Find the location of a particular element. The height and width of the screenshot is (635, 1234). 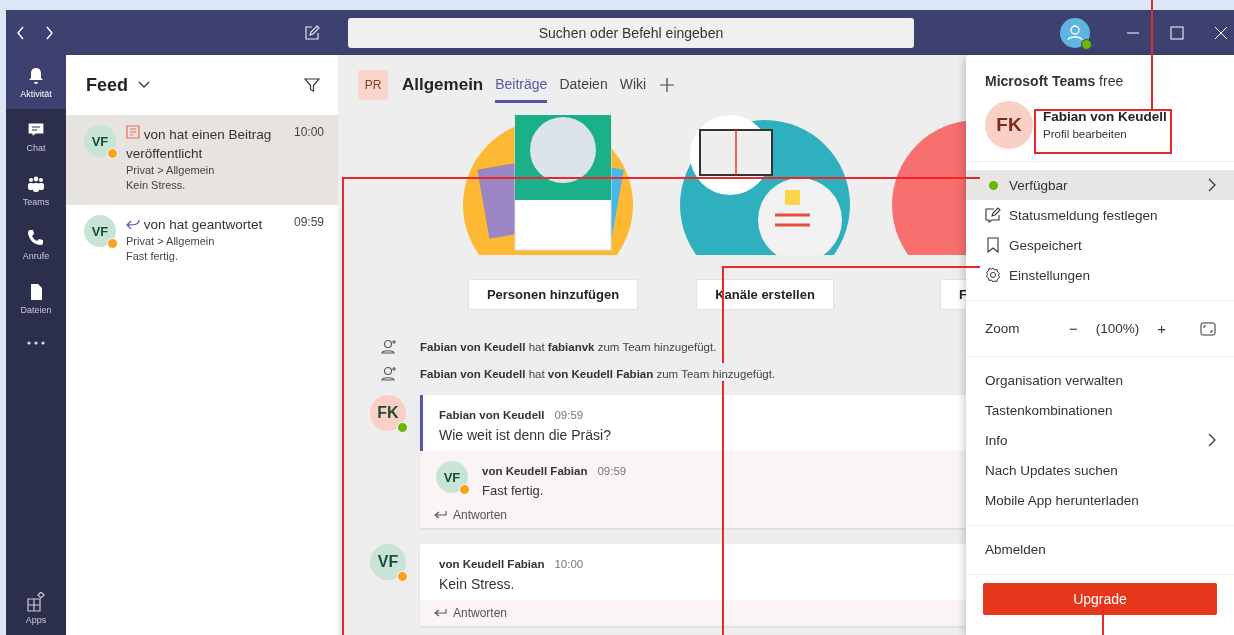

feed-item: VF von hat einen Beitrag veröffentlicht 10:00 Privat > Allgemein Kein Stress. is located at coordinates (202, 160).